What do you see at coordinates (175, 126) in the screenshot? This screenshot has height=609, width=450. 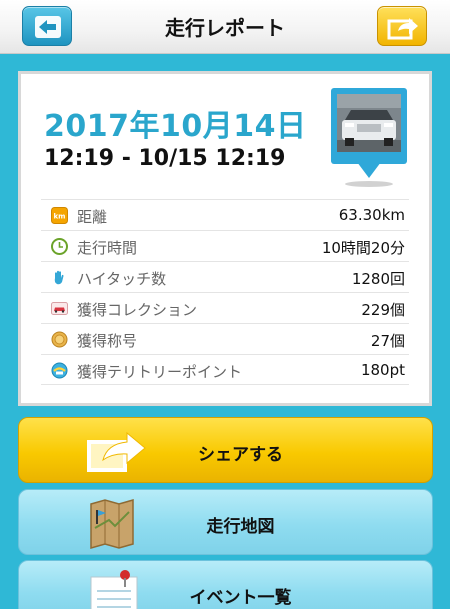 I see `report-date: 2017年10月14日` at bounding box center [175, 126].